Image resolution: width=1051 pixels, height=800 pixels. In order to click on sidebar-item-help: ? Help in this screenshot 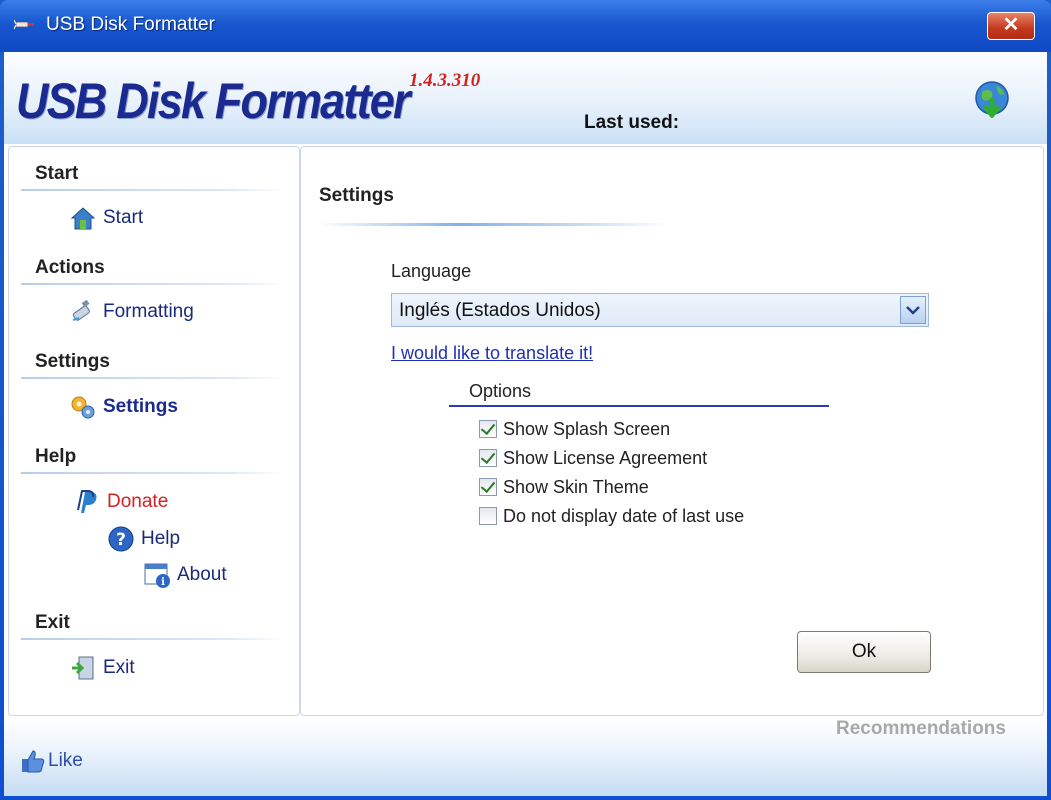, I will do `click(143, 539)`.